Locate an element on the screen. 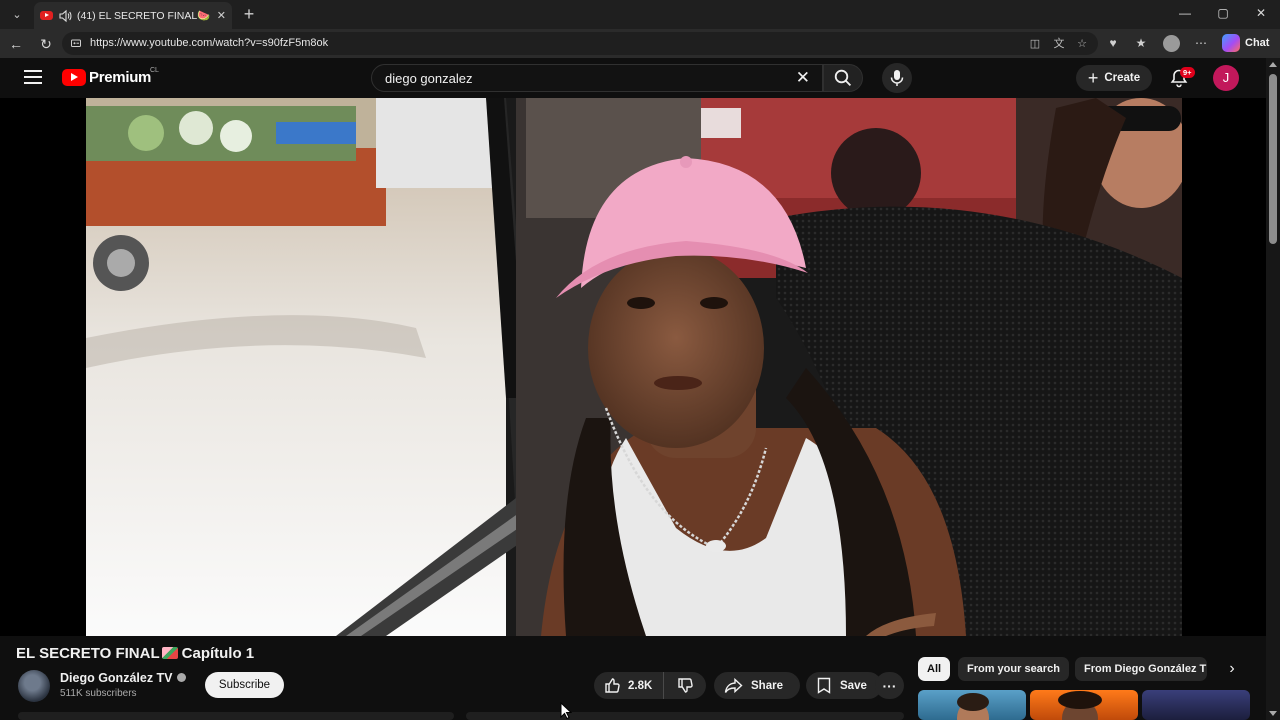 The image size is (1280, 720). create-label: Create is located at coordinates (1122, 78).